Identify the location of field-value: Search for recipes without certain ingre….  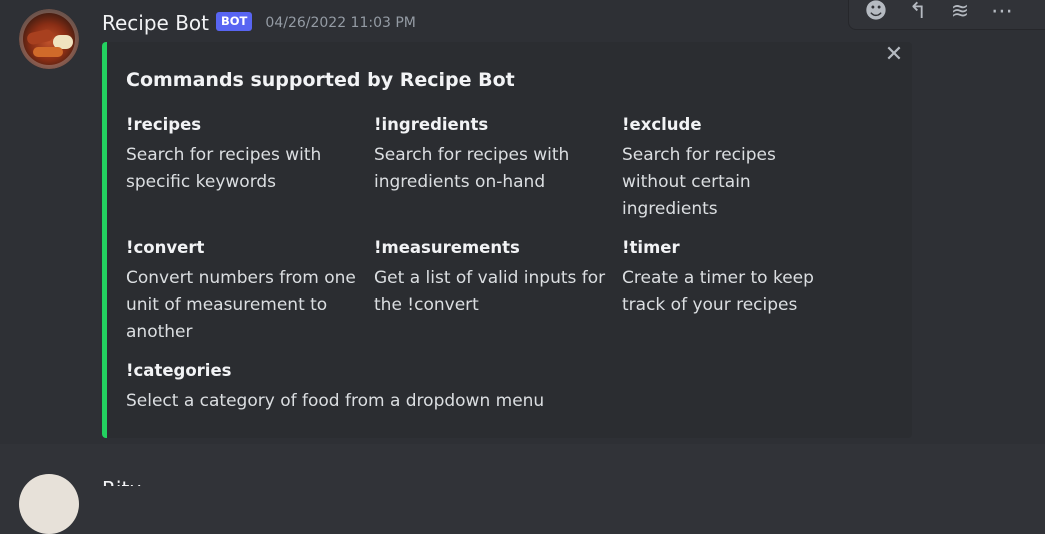
(699, 182).